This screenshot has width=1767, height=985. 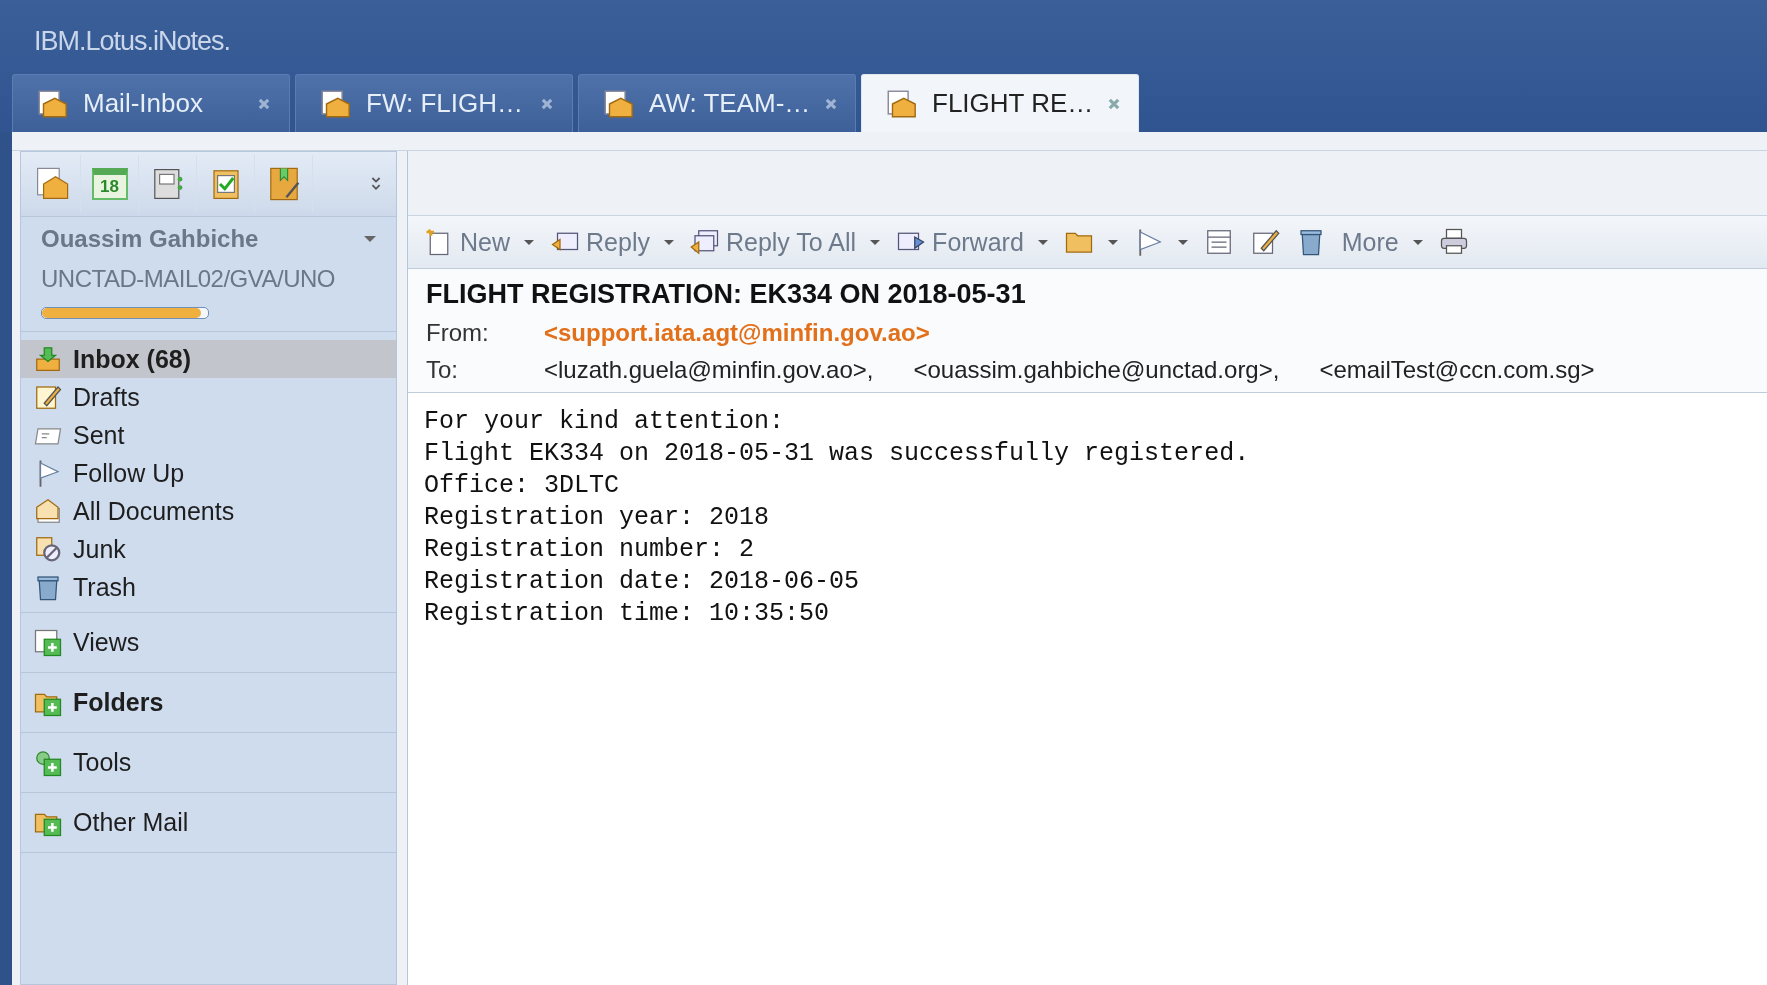 What do you see at coordinates (837, 454) in the screenshot?
I see `message-line: Flight EK334 on 2018-05-31 was successfully registered.` at bounding box center [837, 454].